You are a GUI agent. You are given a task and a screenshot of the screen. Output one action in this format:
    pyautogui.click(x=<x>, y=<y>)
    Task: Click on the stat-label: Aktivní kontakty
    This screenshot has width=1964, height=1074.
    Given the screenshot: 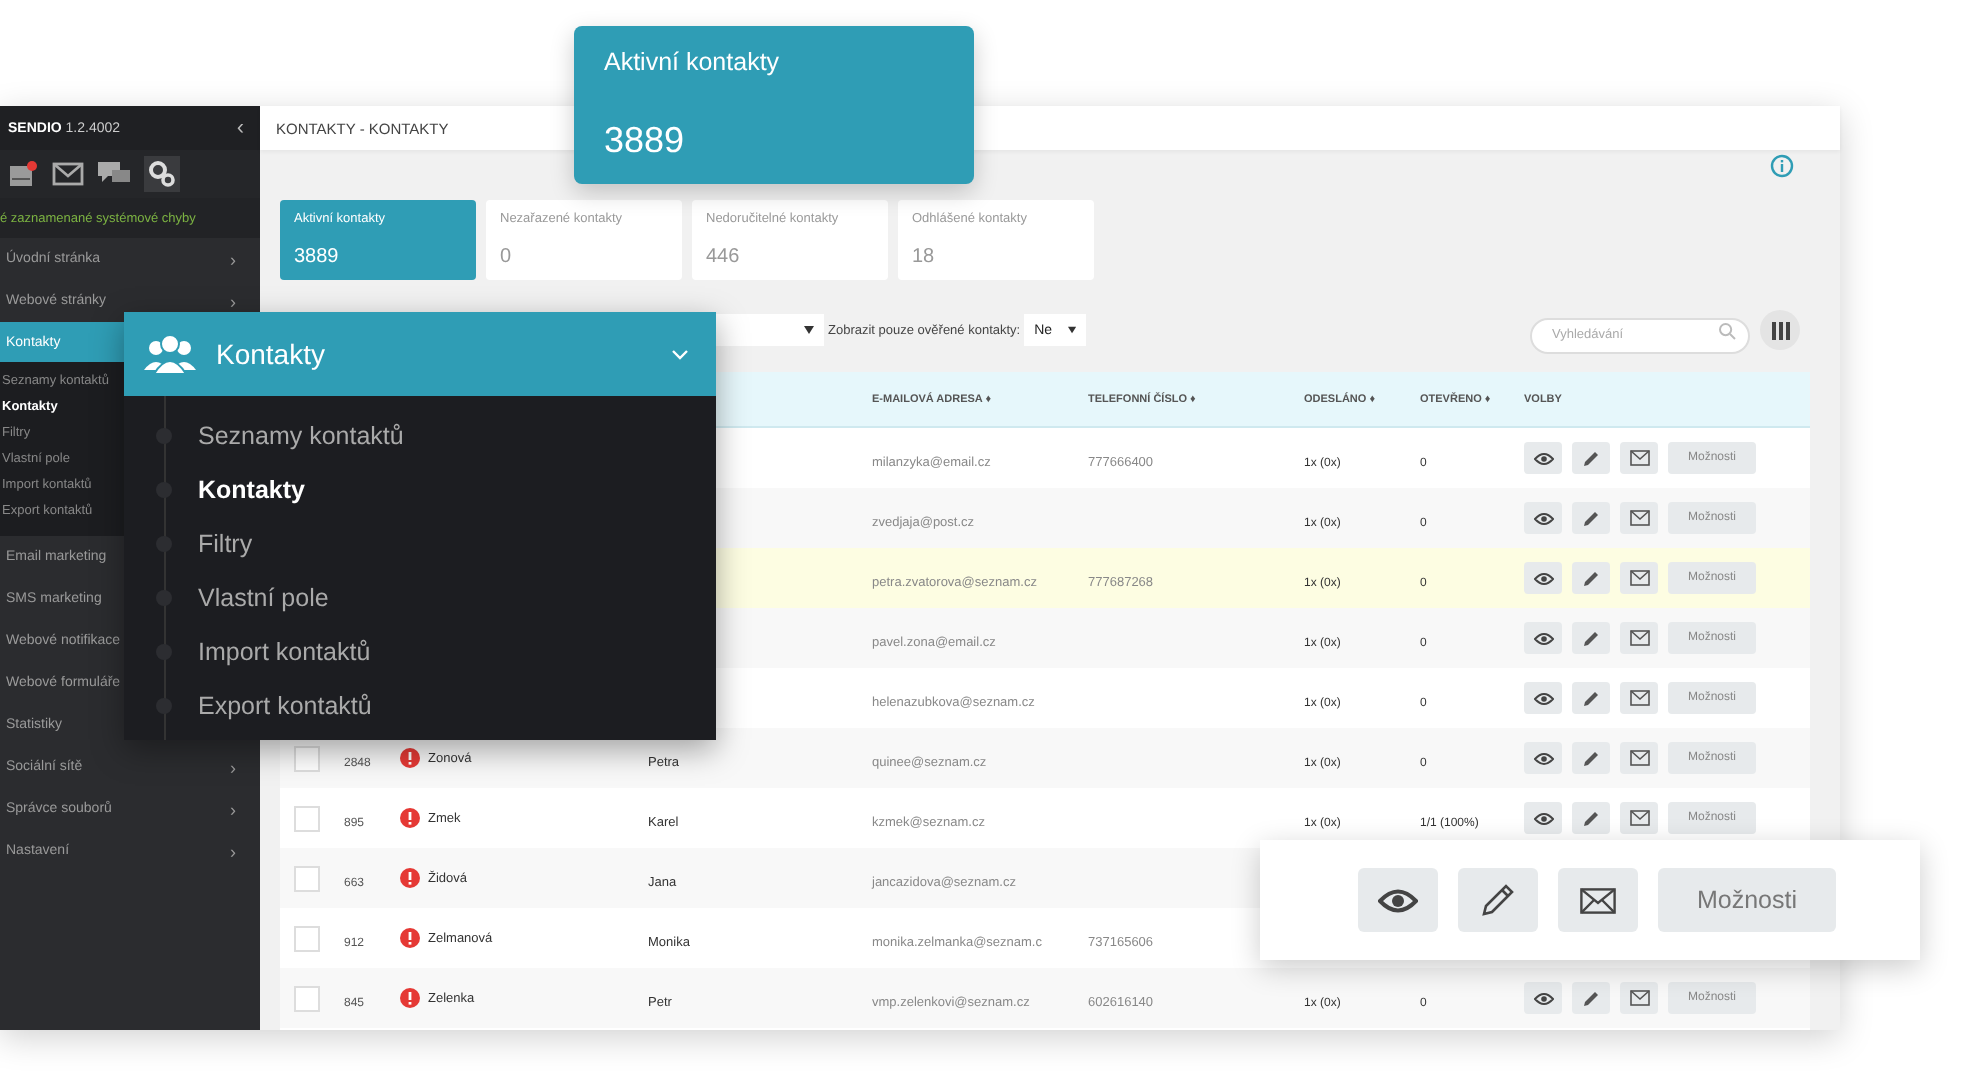 What is the action you would take?
    pyautogui.click(x=693, y=62)
    